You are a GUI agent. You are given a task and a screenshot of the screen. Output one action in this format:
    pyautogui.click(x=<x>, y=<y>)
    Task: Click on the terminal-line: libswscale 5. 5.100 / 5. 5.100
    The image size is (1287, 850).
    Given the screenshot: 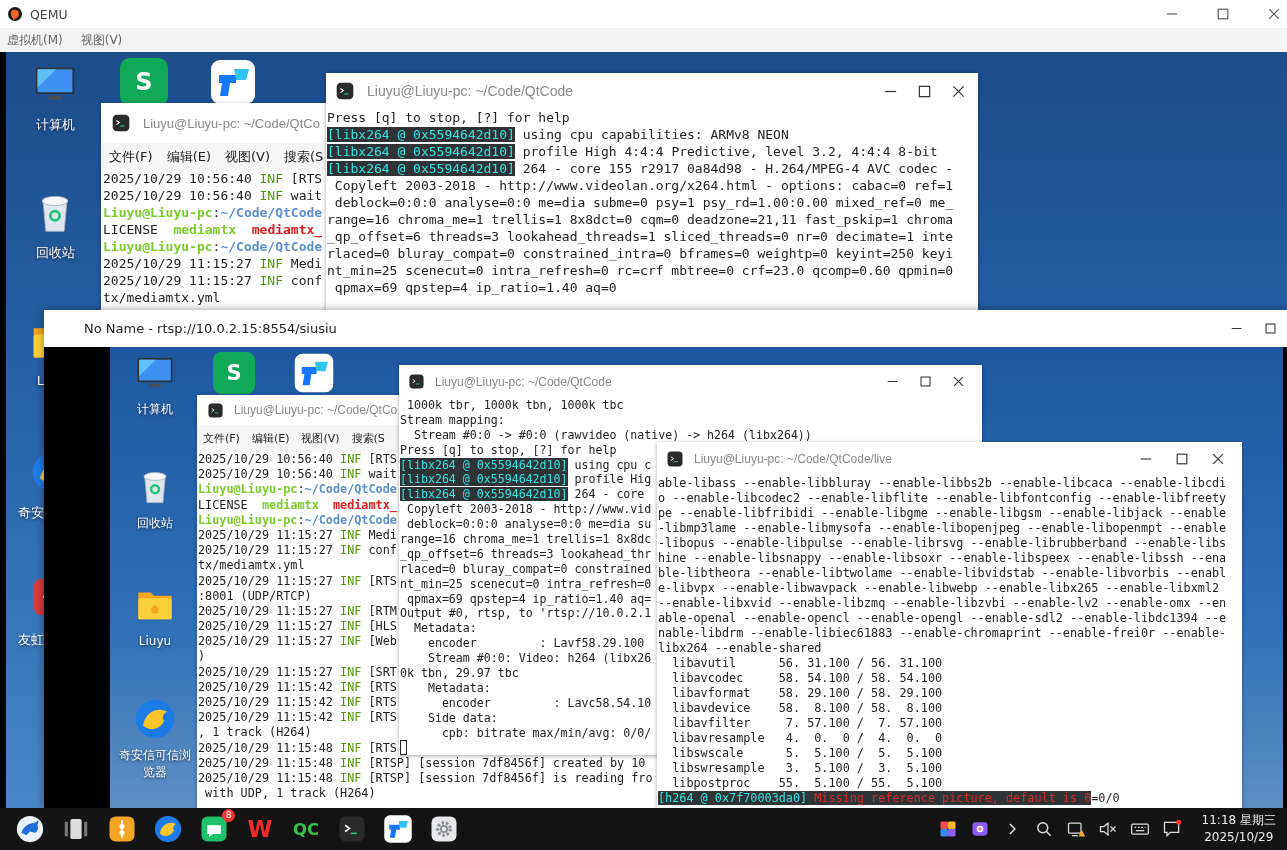 What is the action you would take?
    pyautogui.click(x=807, y=753)
    